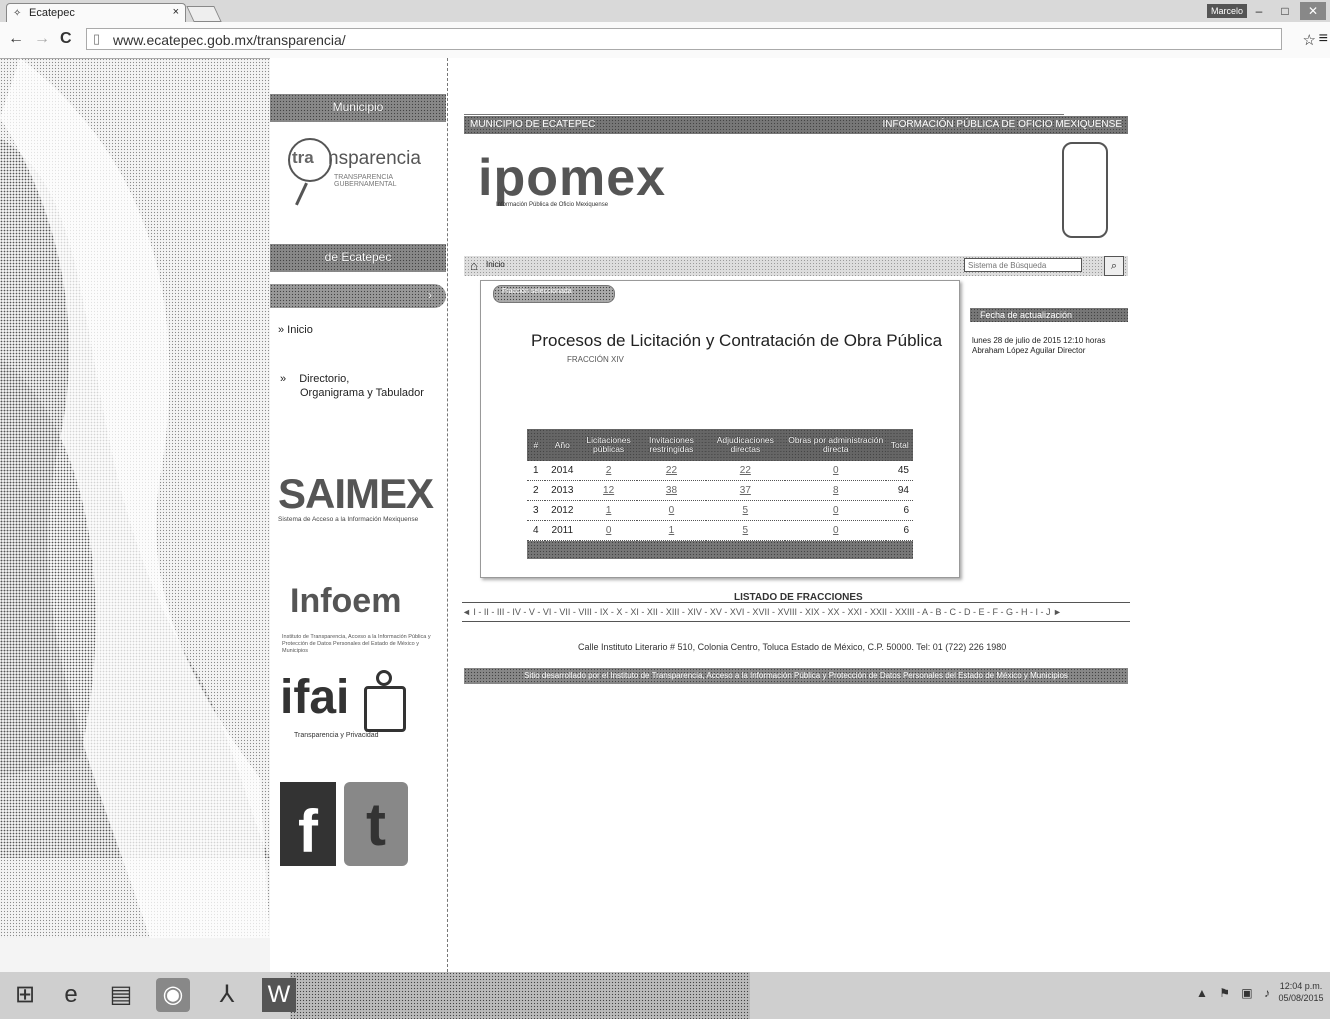 Image resolution: width=1330 pixels, height=1019 pixels. Describe the element at coordinates (474, 265) in the screenshot. I see `home-icon: ⌂` at that location.